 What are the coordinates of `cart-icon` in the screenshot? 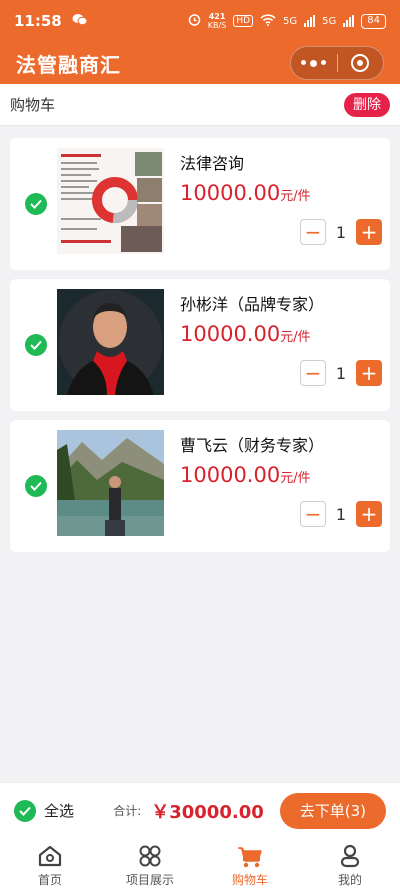 It's located at (250, 856).